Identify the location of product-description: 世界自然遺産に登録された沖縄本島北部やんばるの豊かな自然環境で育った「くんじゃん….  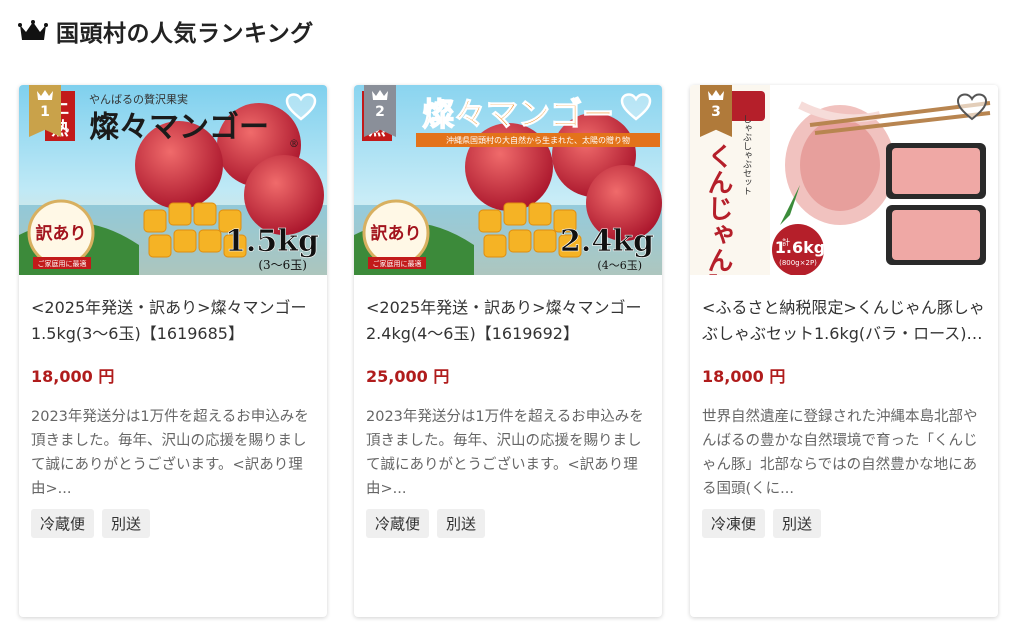
(840, 453).